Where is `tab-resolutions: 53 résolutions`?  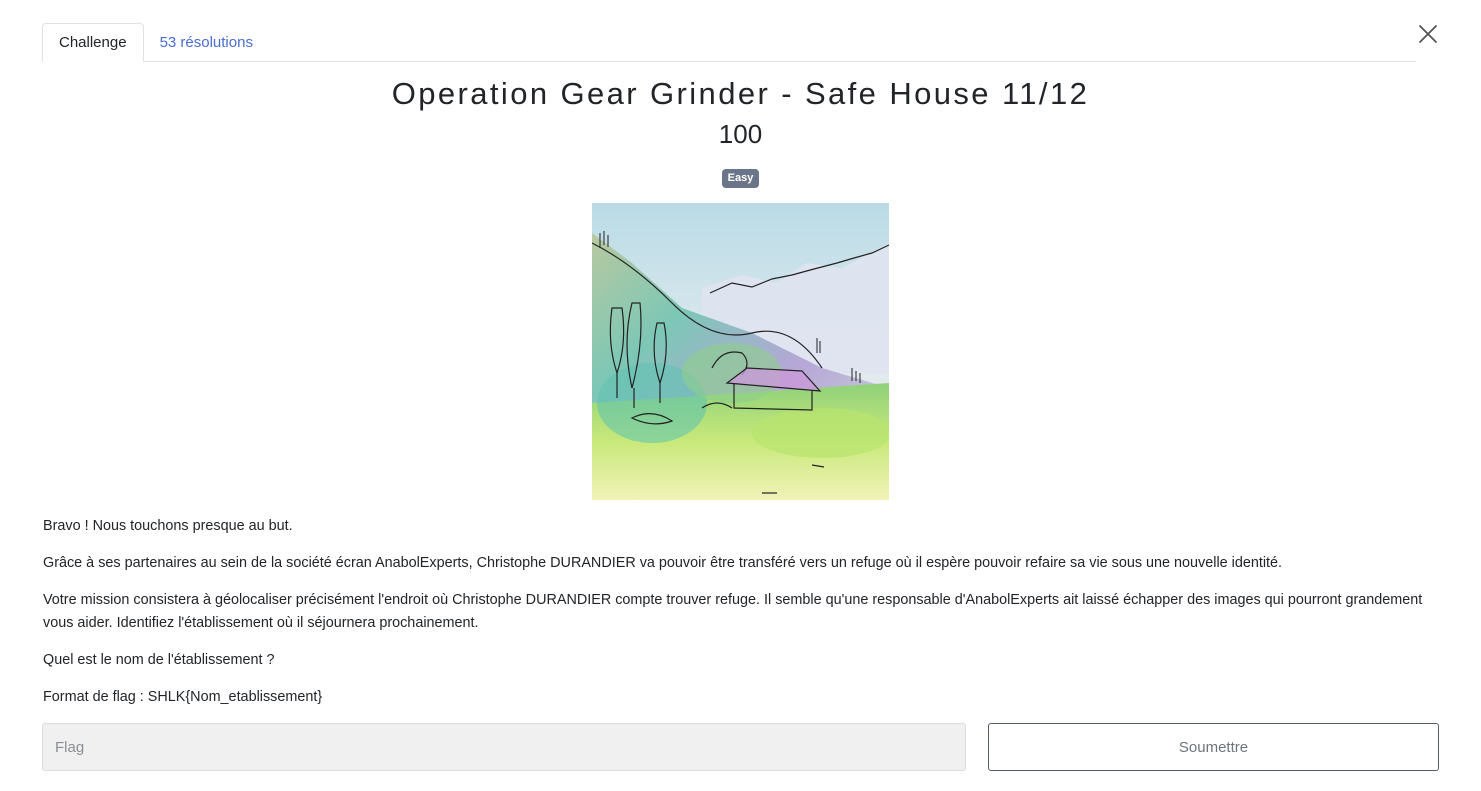
tab-resolutions: 53 résolutions is located at coordinates (206, 42).